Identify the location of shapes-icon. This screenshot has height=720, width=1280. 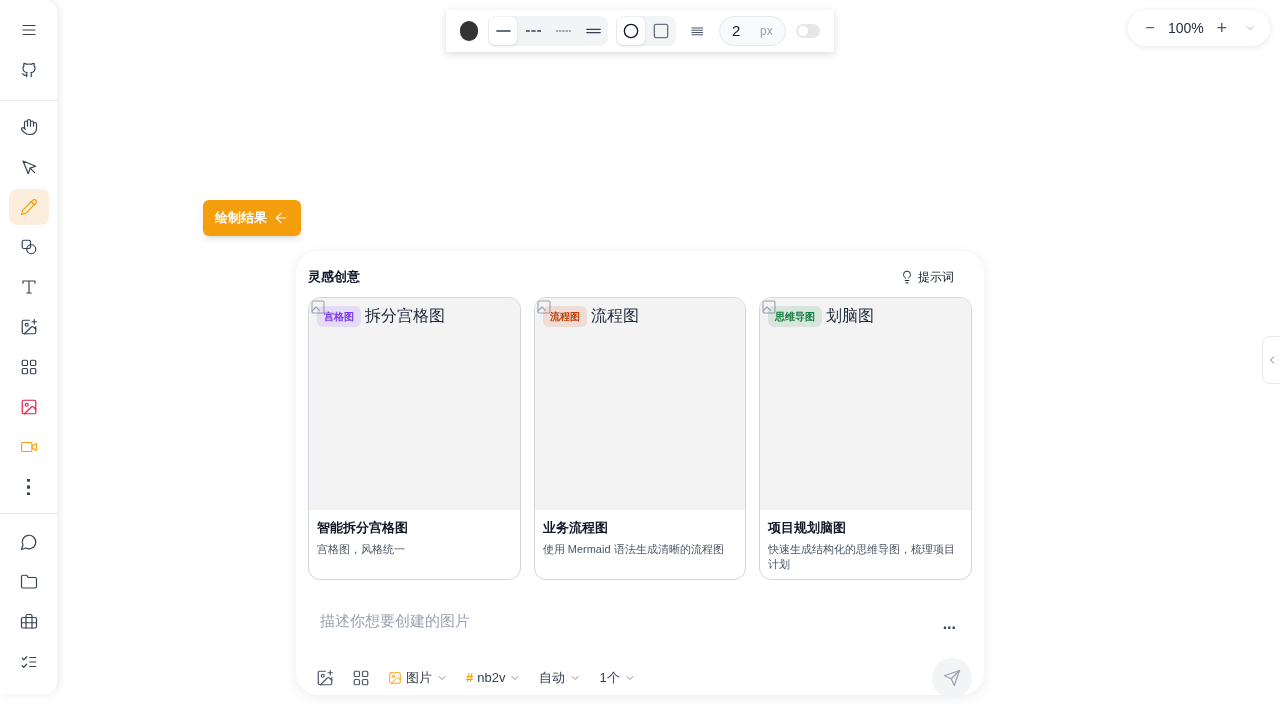
(28, 247).